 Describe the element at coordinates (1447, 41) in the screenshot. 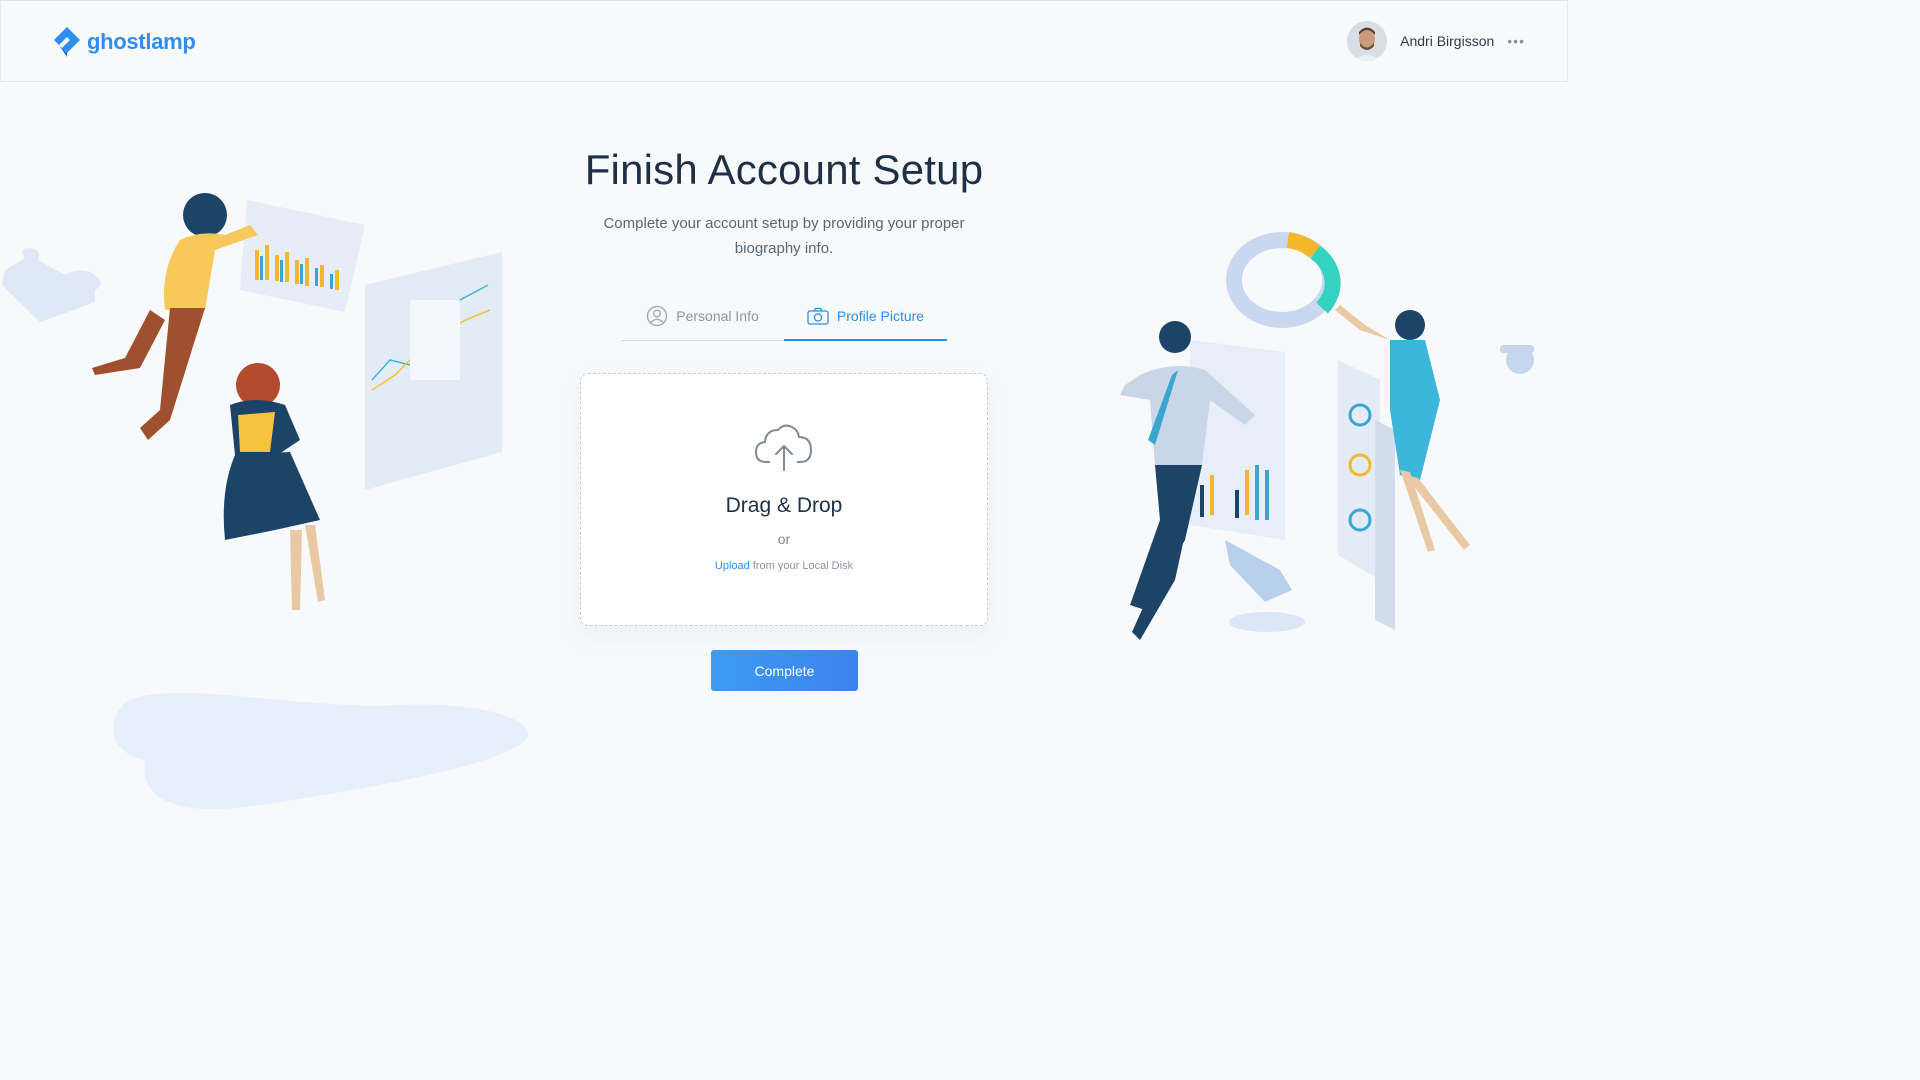

I see `user-name: Andri Birgisson` at that location.